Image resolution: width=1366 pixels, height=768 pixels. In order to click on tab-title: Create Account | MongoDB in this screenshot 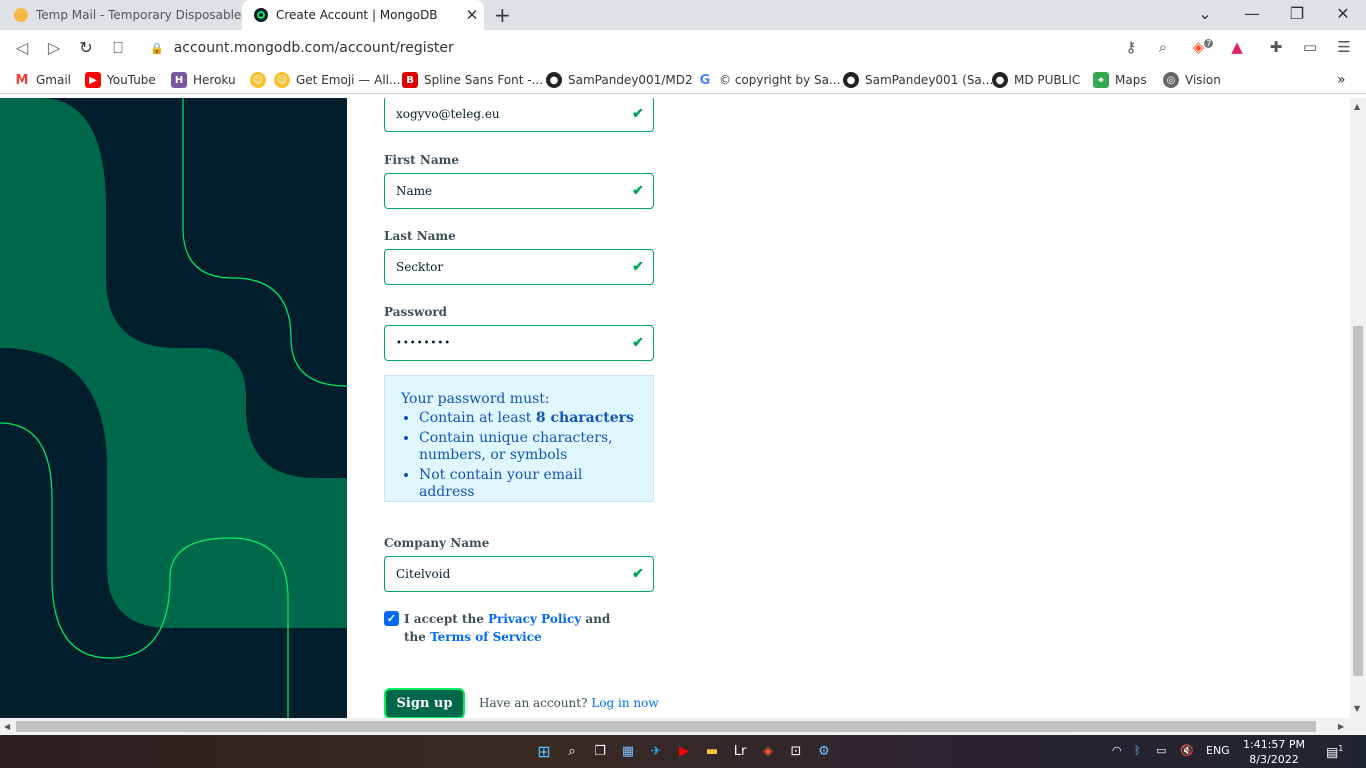, I will do `click(357, 15)`.